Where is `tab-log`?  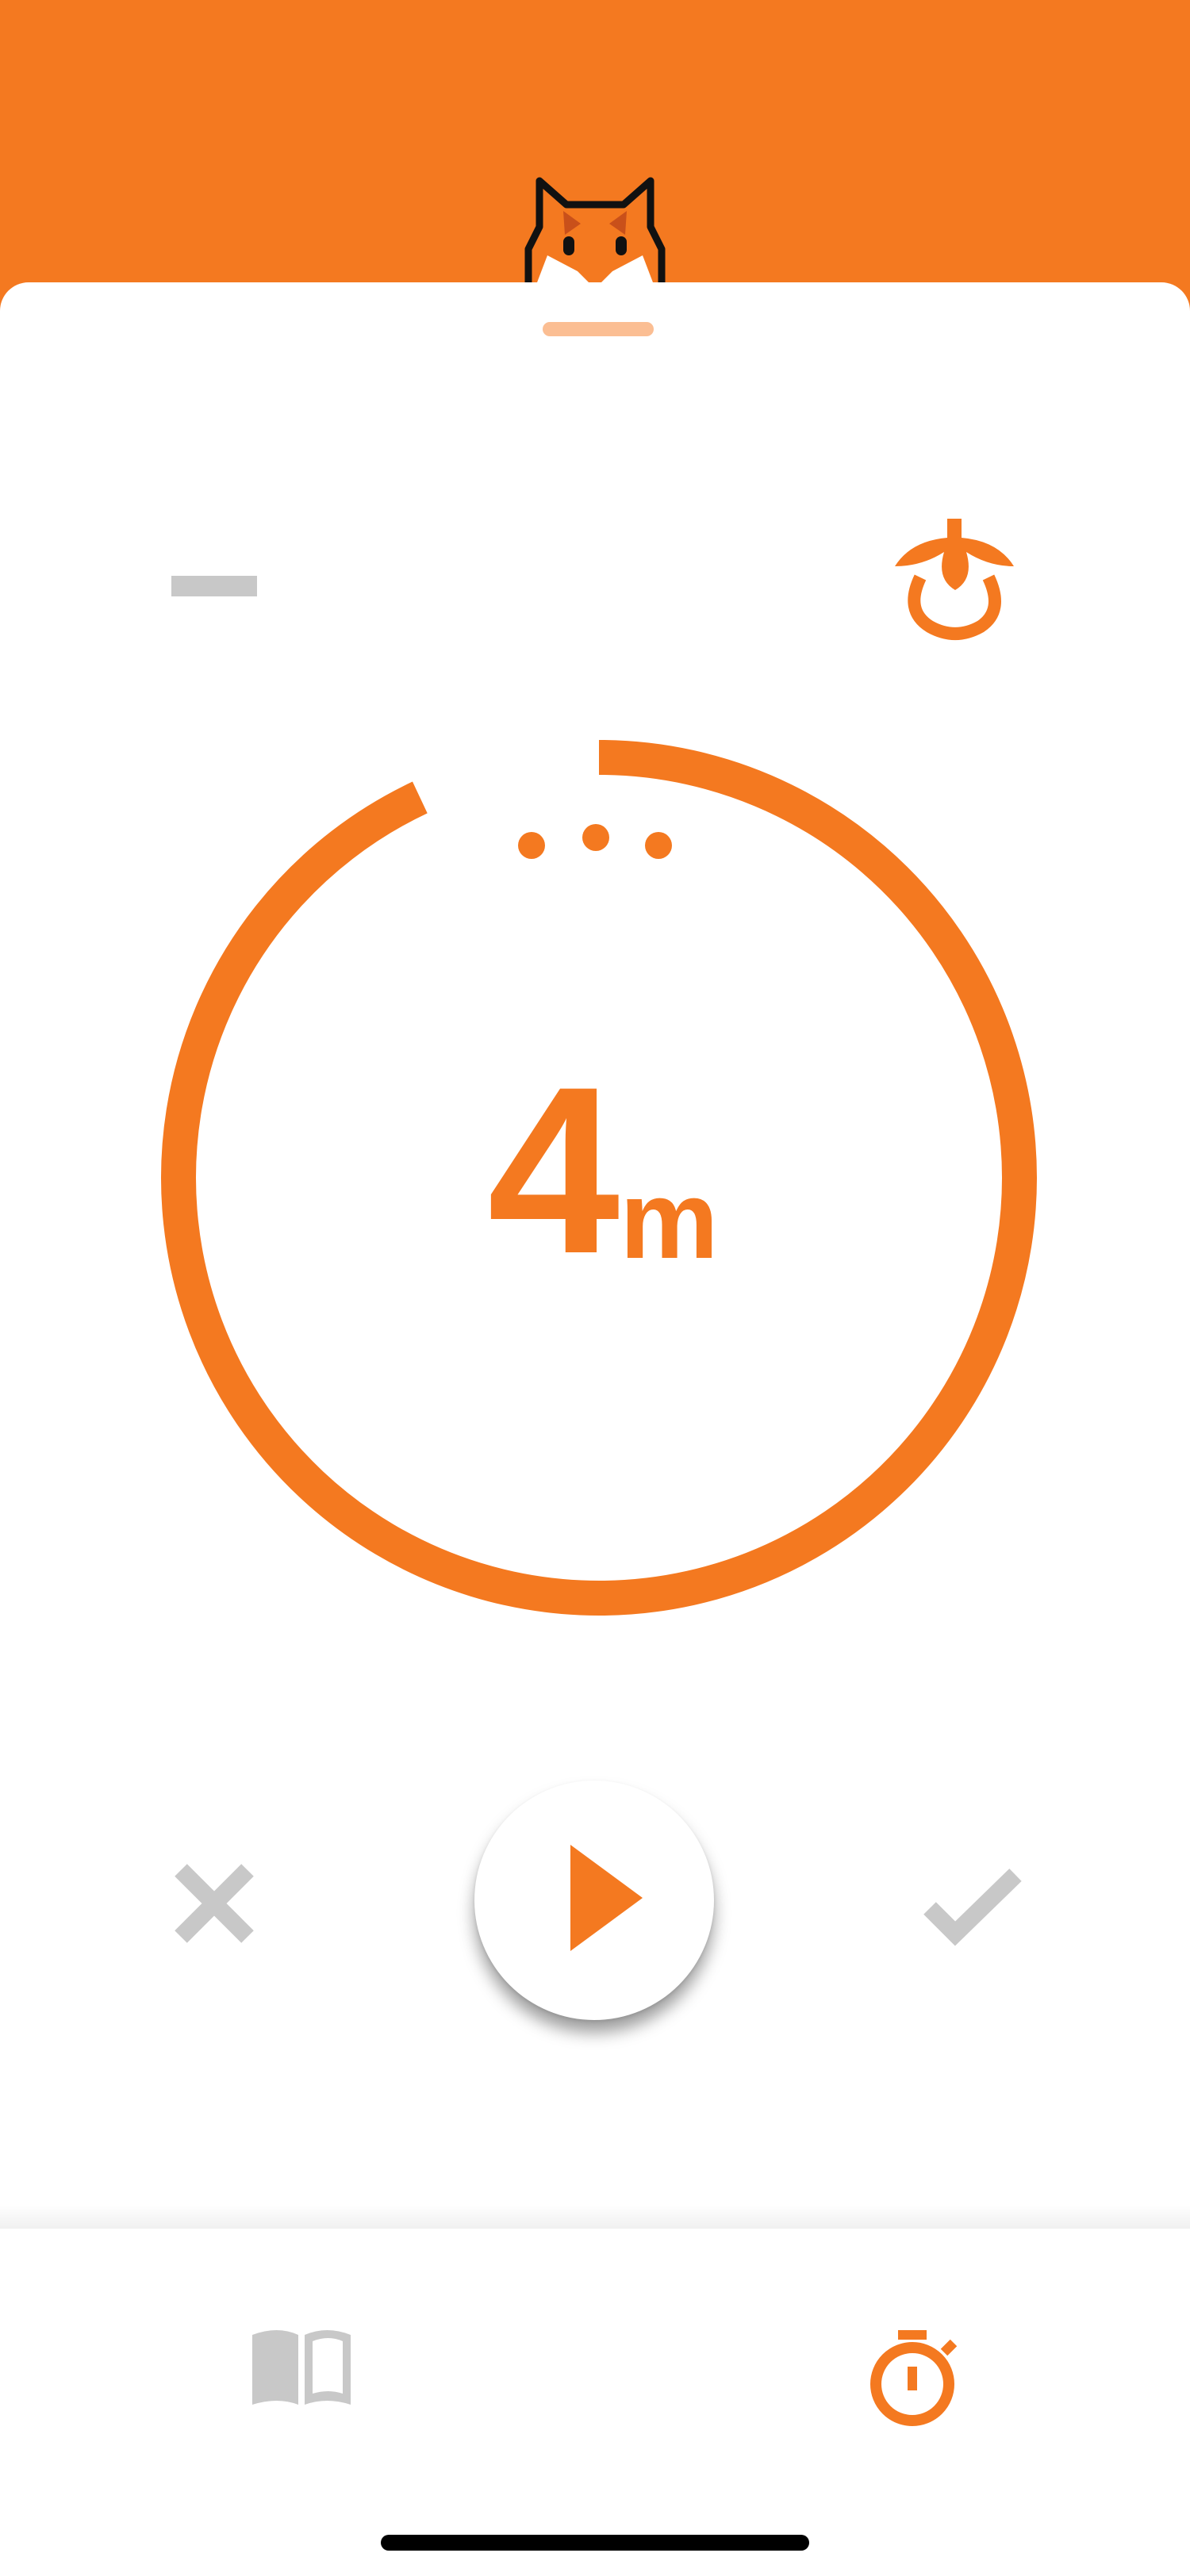
tab-log is located at coordinates (301, 2371).